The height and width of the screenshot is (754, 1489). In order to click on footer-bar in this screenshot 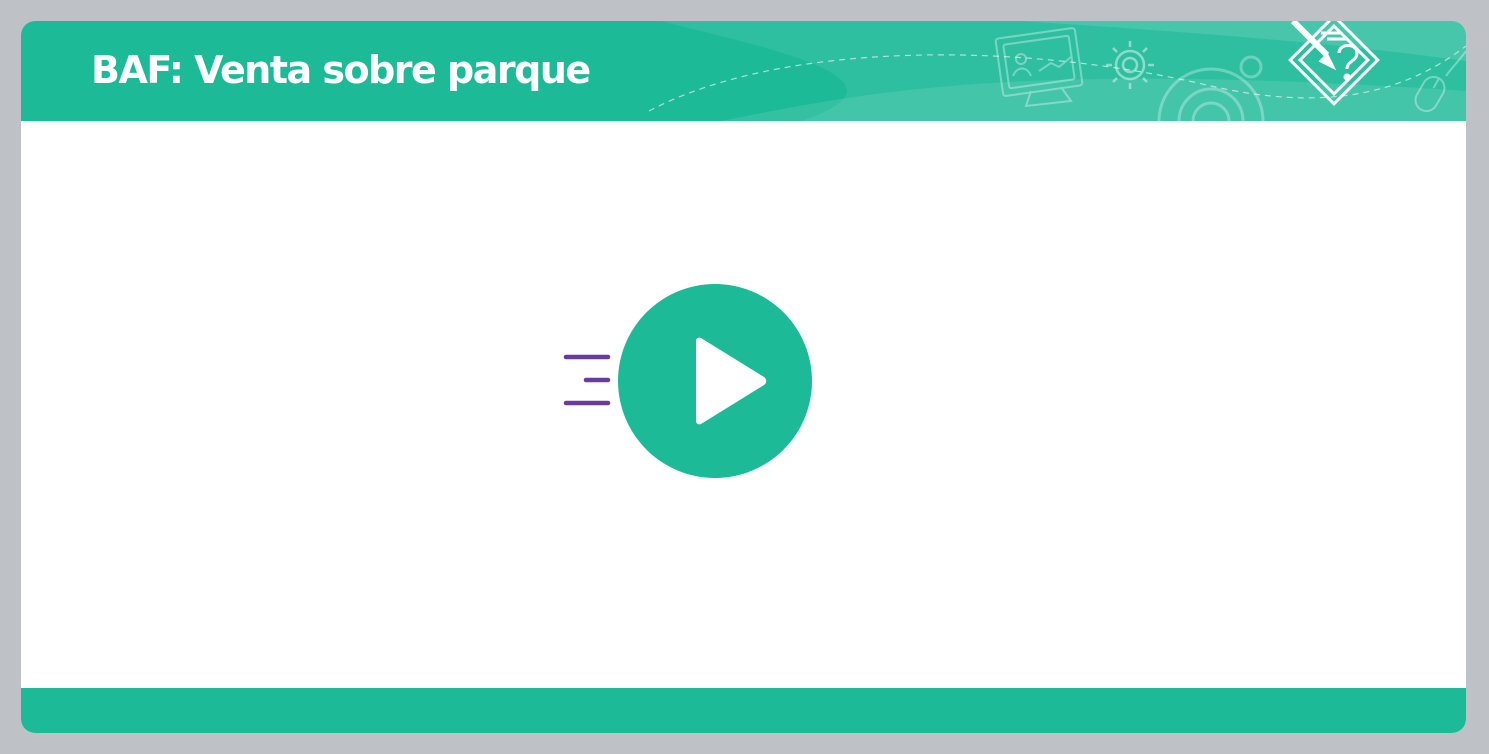, I will do `click(743, 710)`.